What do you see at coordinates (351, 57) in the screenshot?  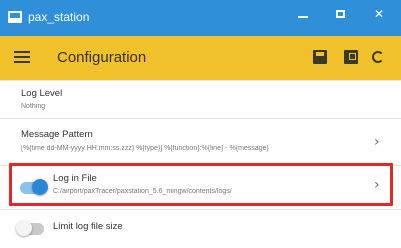 I see `save-as-icon` at bounding box center [351, 57].